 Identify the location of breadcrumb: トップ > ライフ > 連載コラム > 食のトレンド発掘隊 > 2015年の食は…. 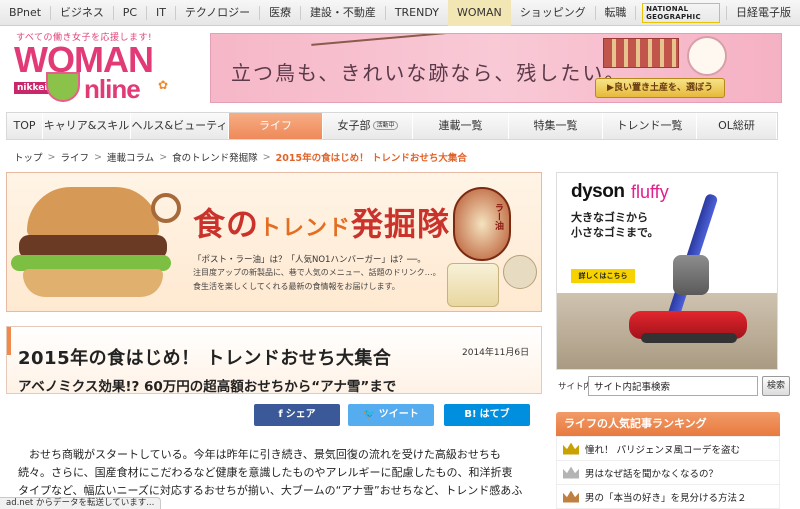
(240, 157).